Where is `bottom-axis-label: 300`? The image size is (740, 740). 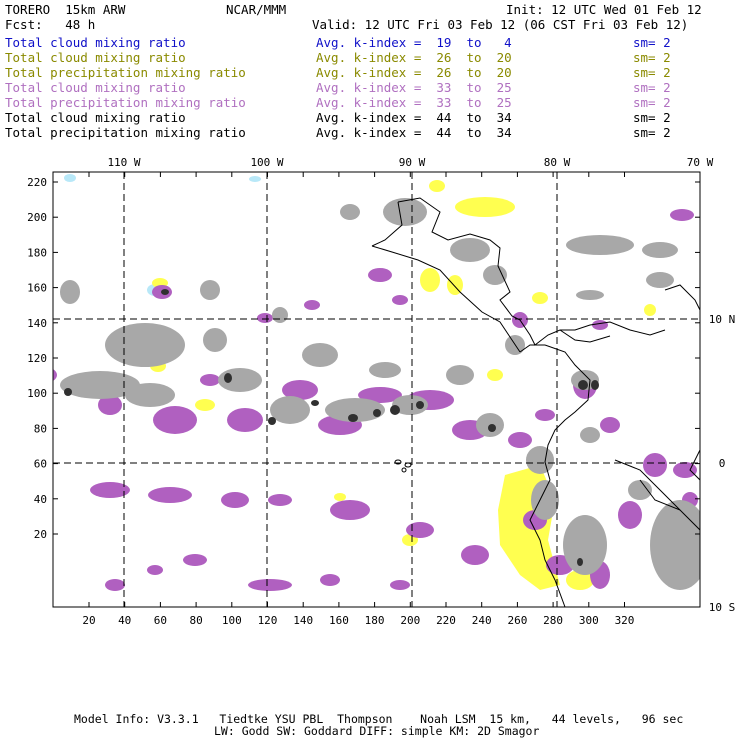
bottom-axis-label: 300 is located at coordinates (589, 620).